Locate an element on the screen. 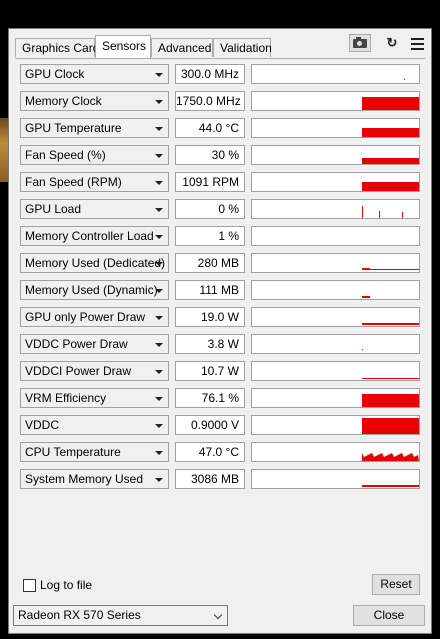  camera-icon is located at coordinates (360, 43).